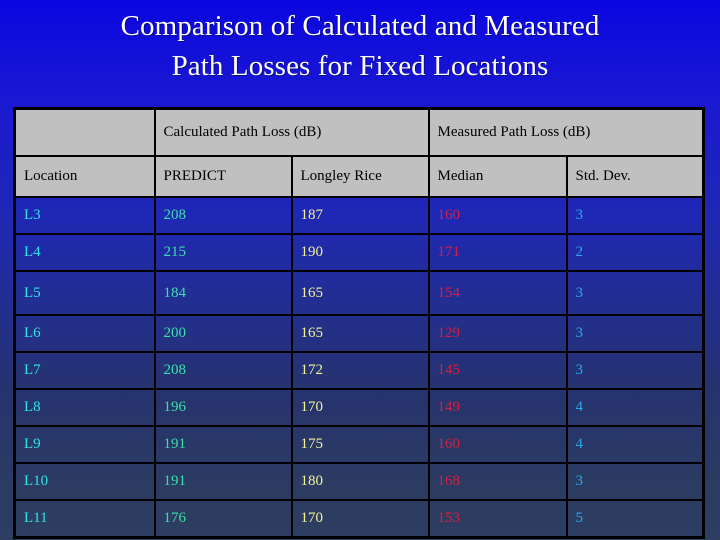  What do you see at coordinates (223, 333) in the screenshot?
I see `cell-predict: 200` at bounding box center [223, 333].